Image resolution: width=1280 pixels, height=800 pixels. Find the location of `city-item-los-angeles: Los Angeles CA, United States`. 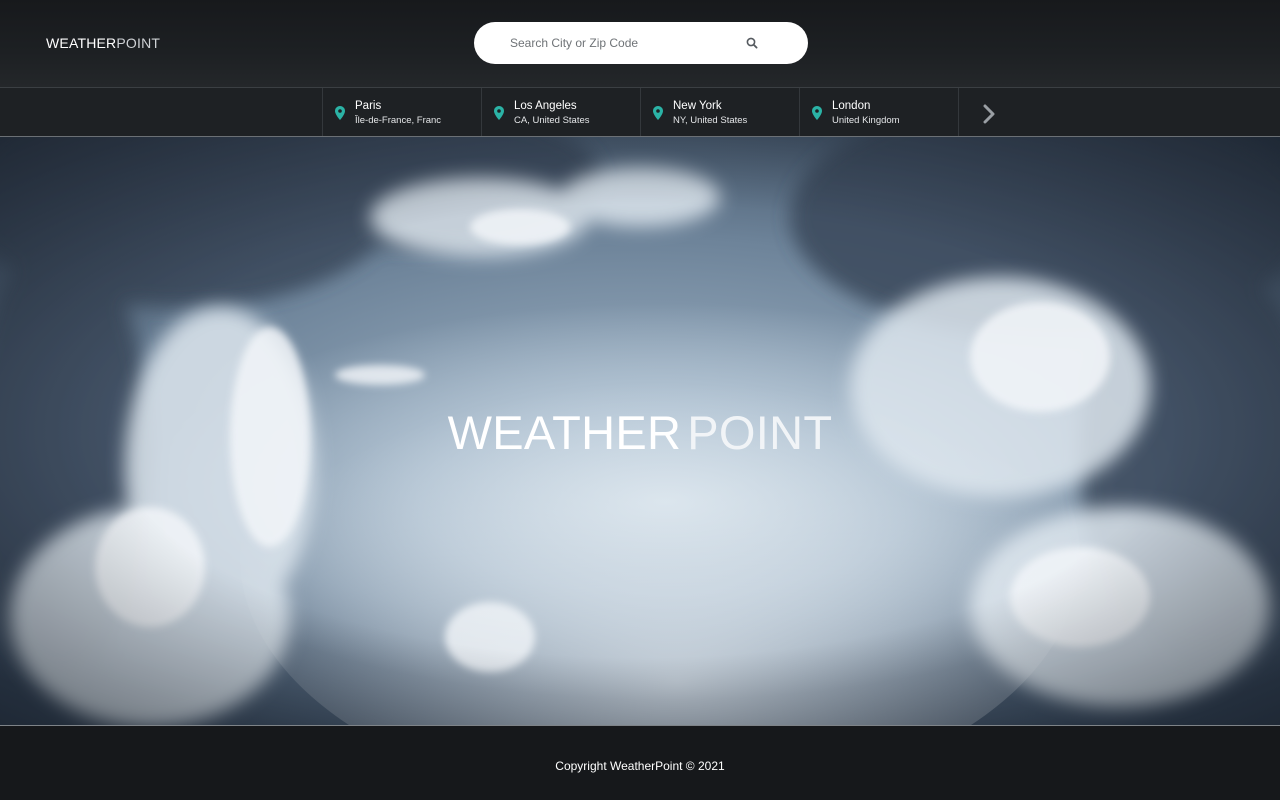

city-item-los-angeles: Los Angeles CA, United States is located at coordinates (560, 112).